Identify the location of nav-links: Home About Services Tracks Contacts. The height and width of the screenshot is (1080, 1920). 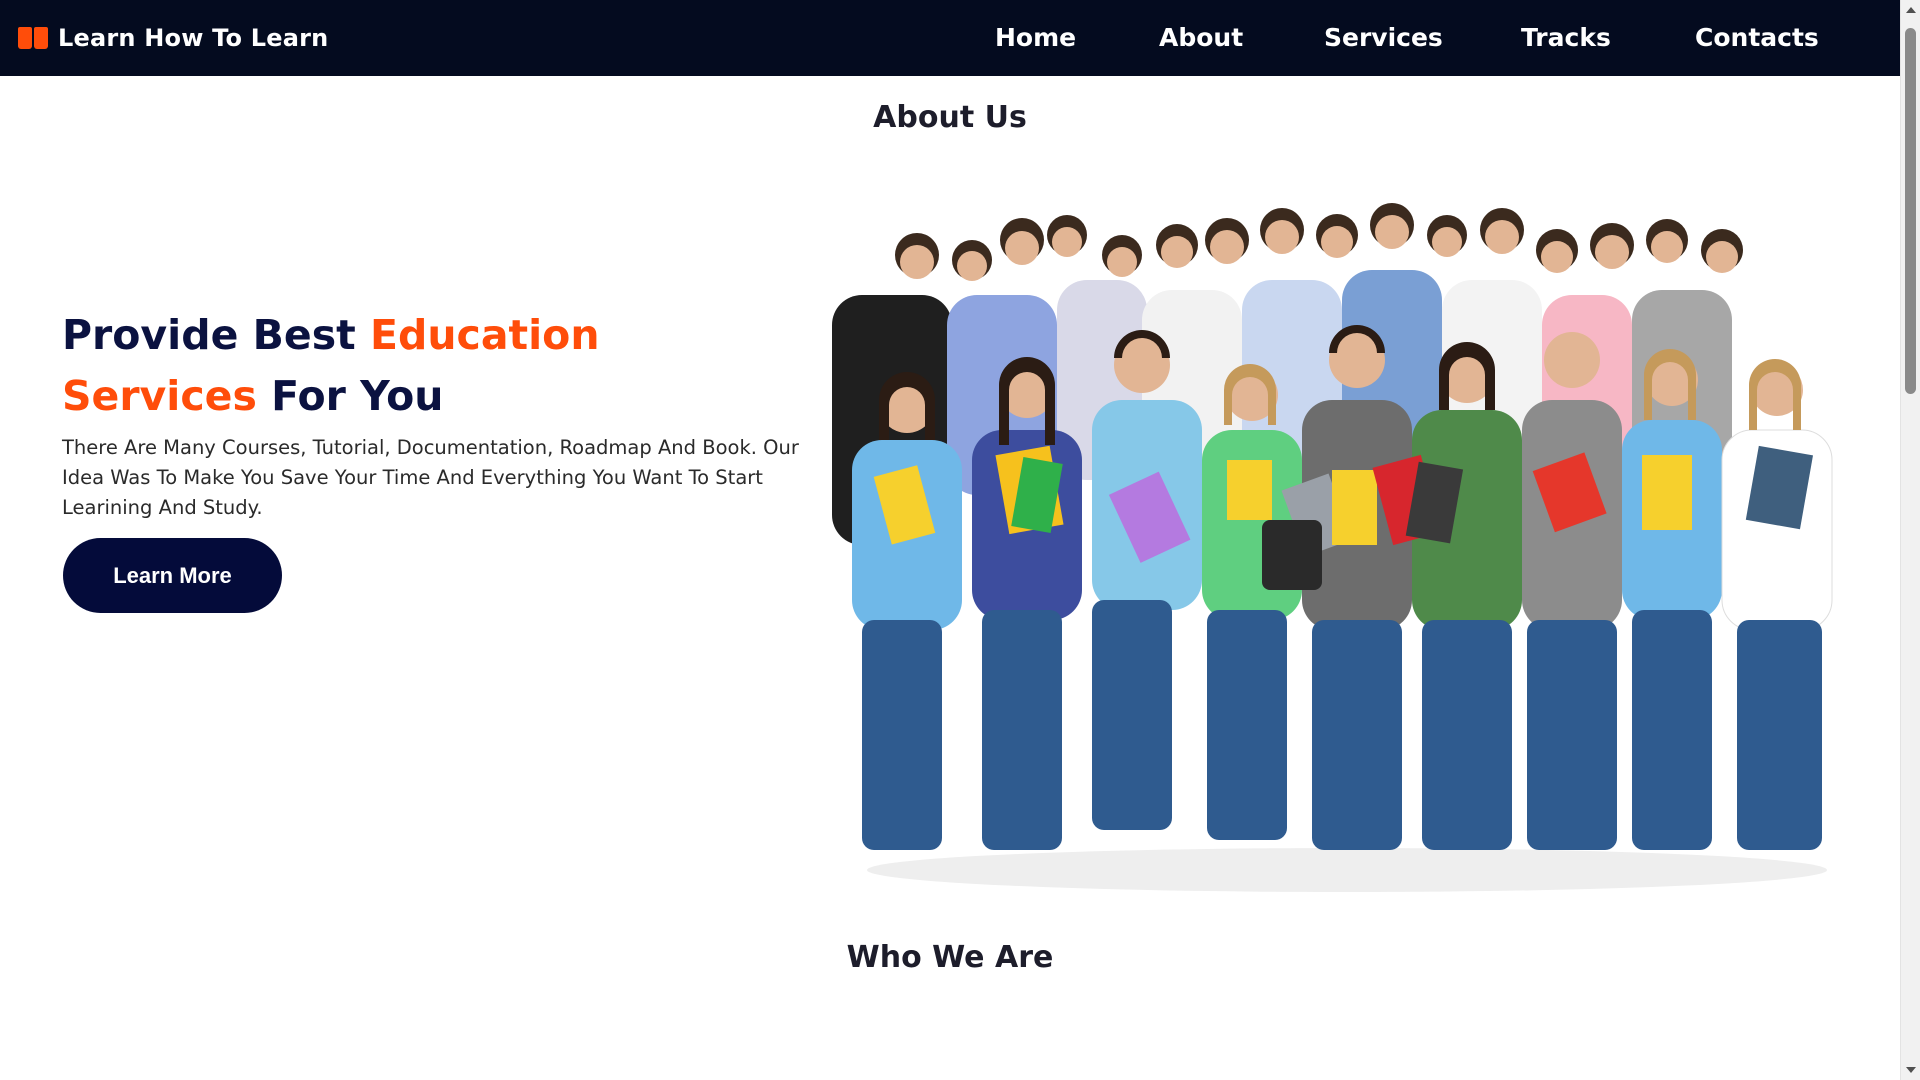
(950, 38).